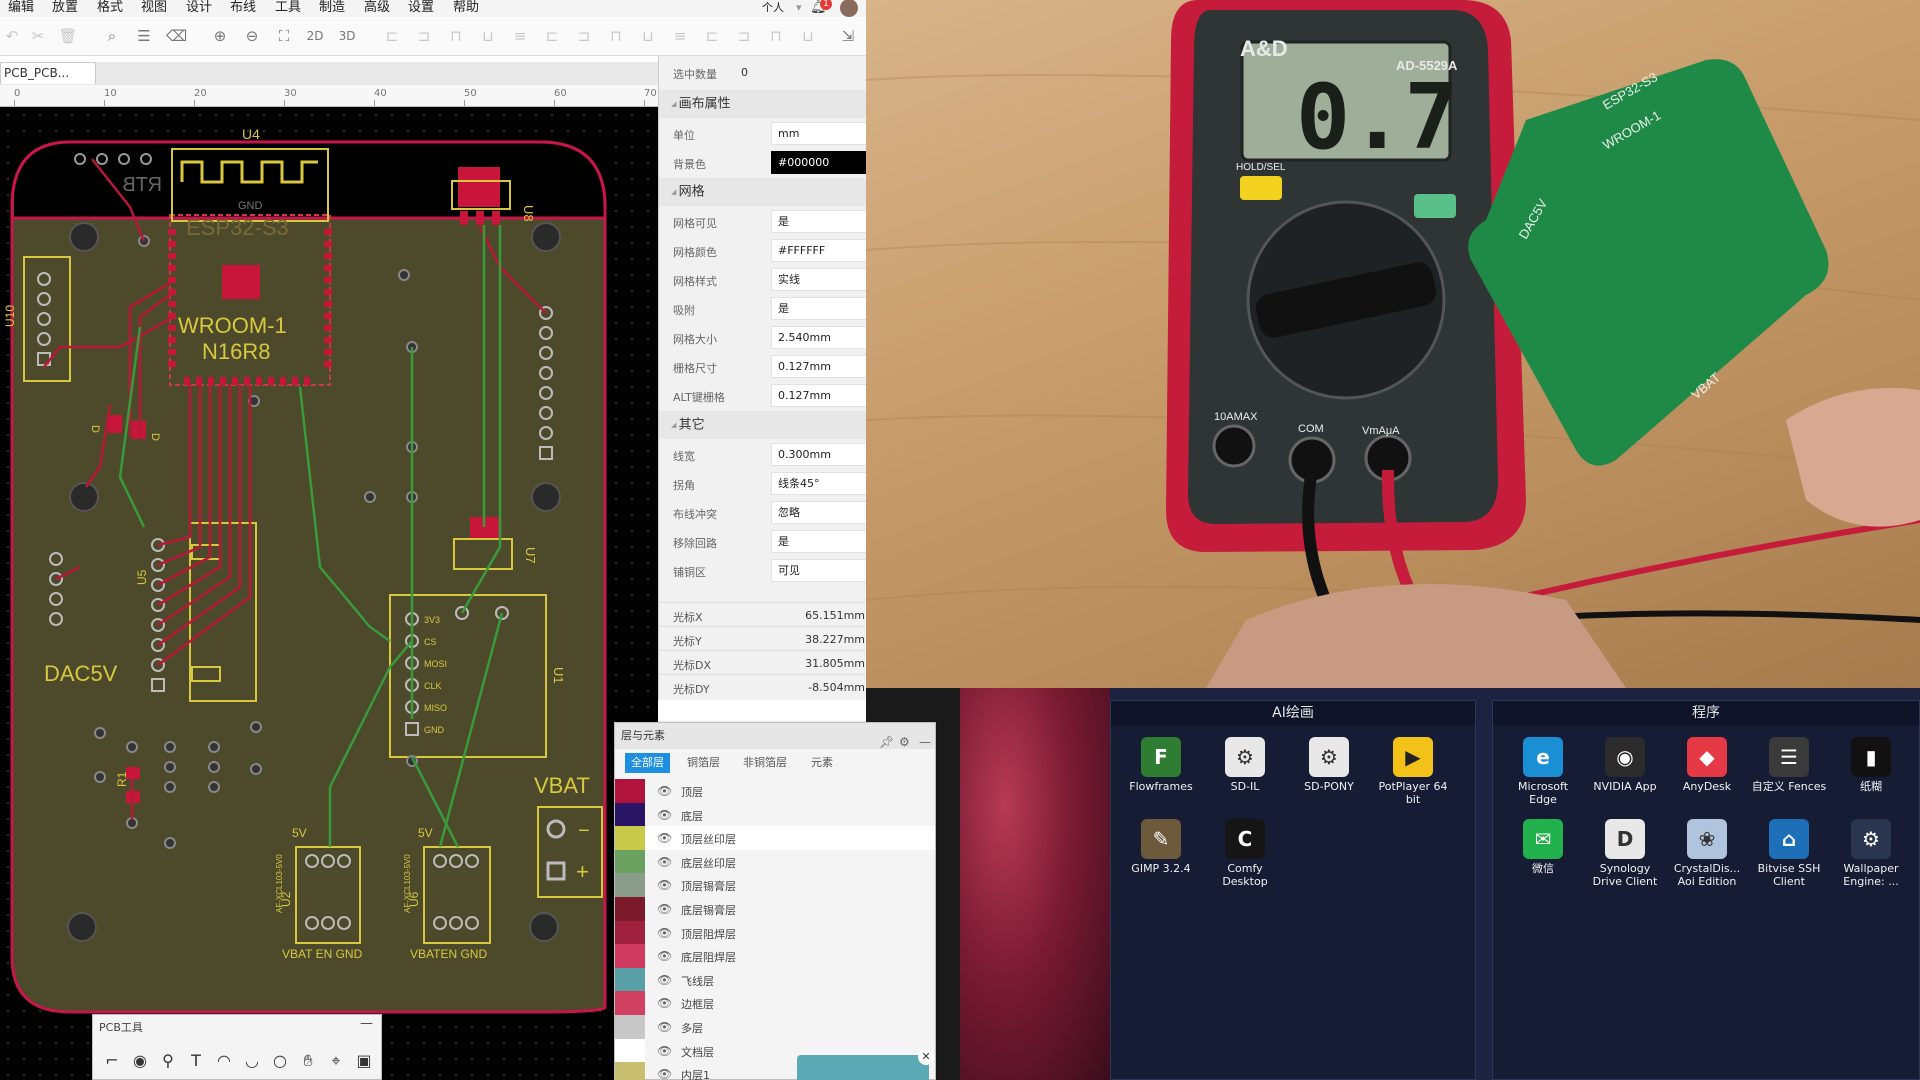 Image resolution: width=1920 pixels, height=1080 pixels. What do you see at coordinates (1543, 777) in the screenshot?
I see `desktop-shortcut: e Microsoft Edge` at bounding box center [1543, 777].